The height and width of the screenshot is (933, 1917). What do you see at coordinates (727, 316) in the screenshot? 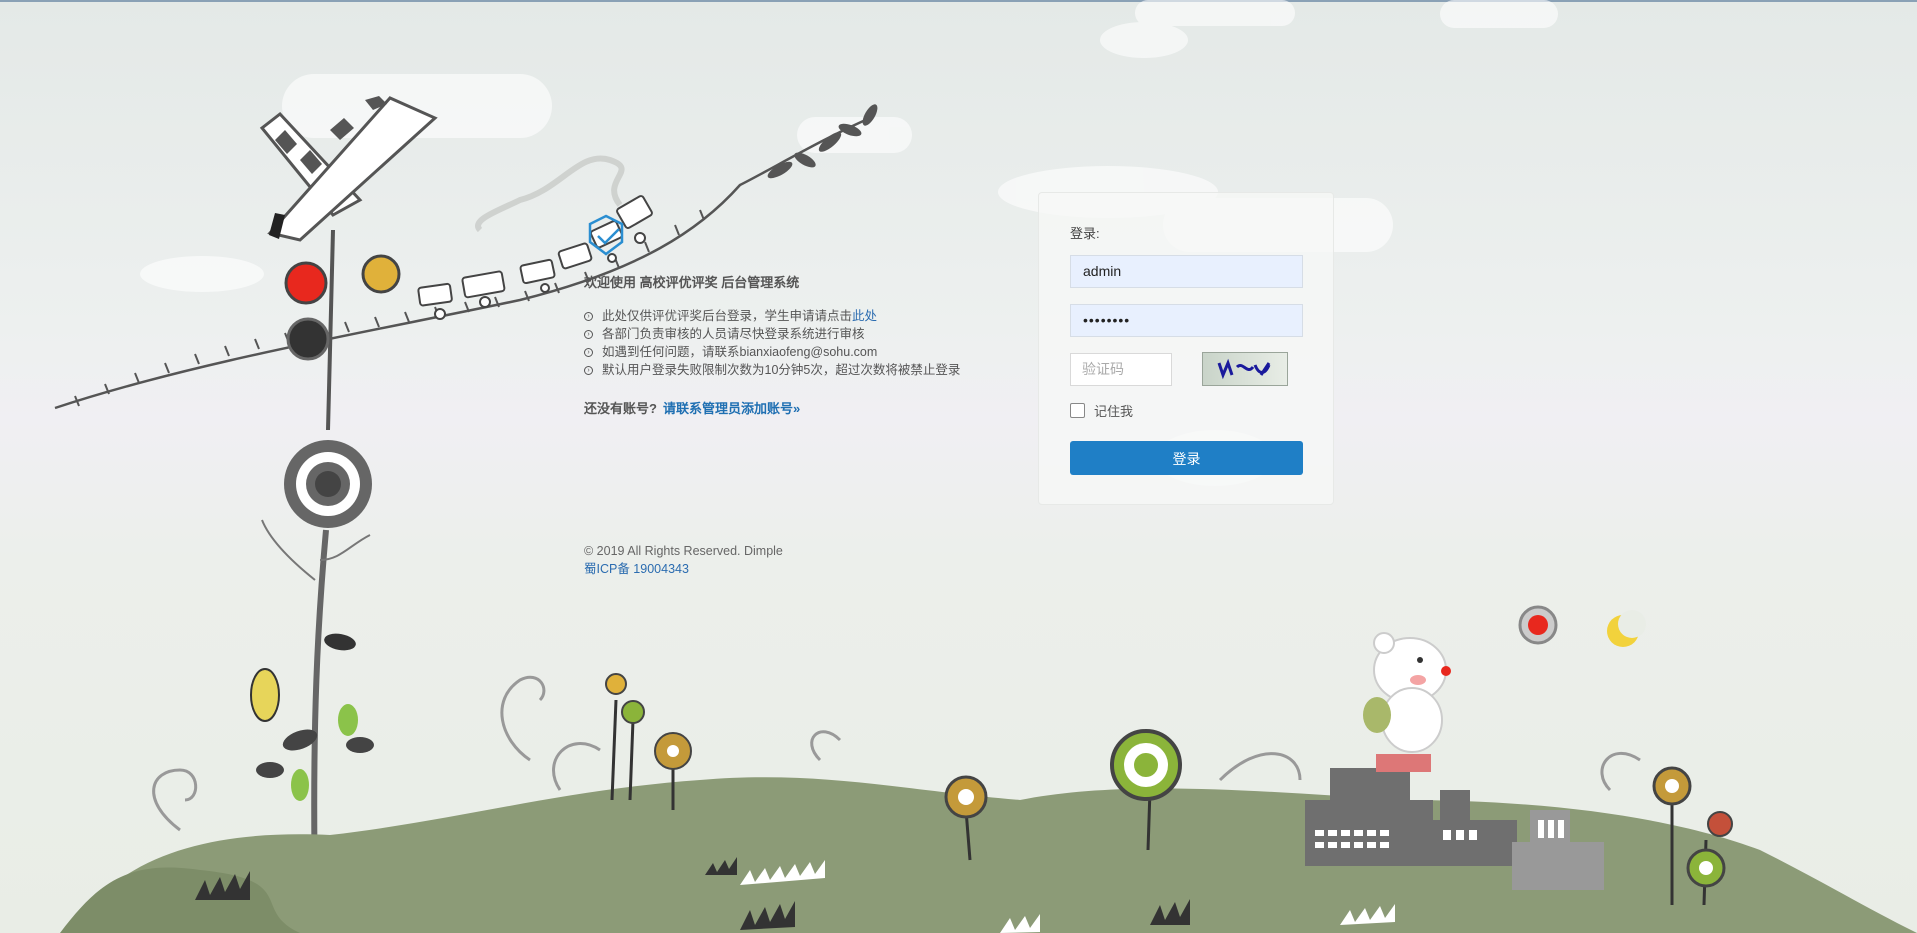
I see `notice-text: 此处仅供评优评奖后台登录，学生申请请点击` at bounding box center [727, 316].